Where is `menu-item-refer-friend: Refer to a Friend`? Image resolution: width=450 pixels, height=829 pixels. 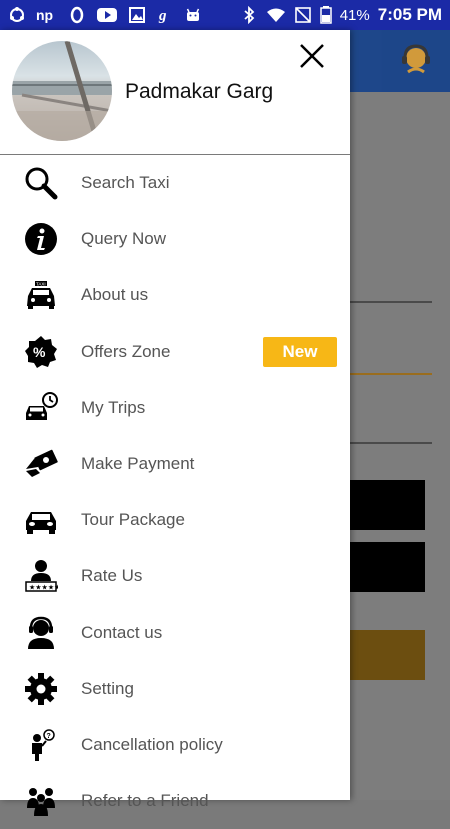 menu-item-refer-friend: Refer to a Friend is located at coordinates (175, 801).